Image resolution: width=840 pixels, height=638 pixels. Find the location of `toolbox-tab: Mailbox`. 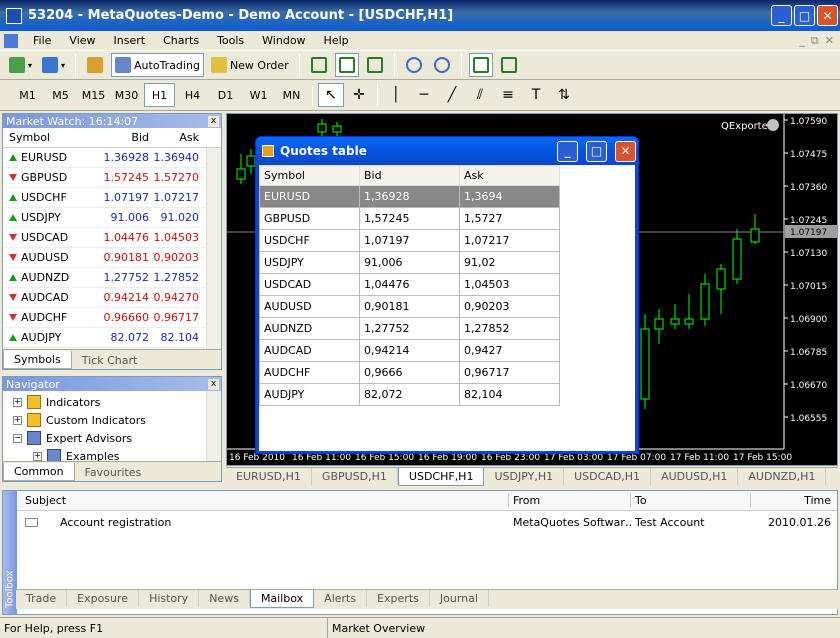

toolbox-tab: Mailbox is located at coordinates (282, 599).